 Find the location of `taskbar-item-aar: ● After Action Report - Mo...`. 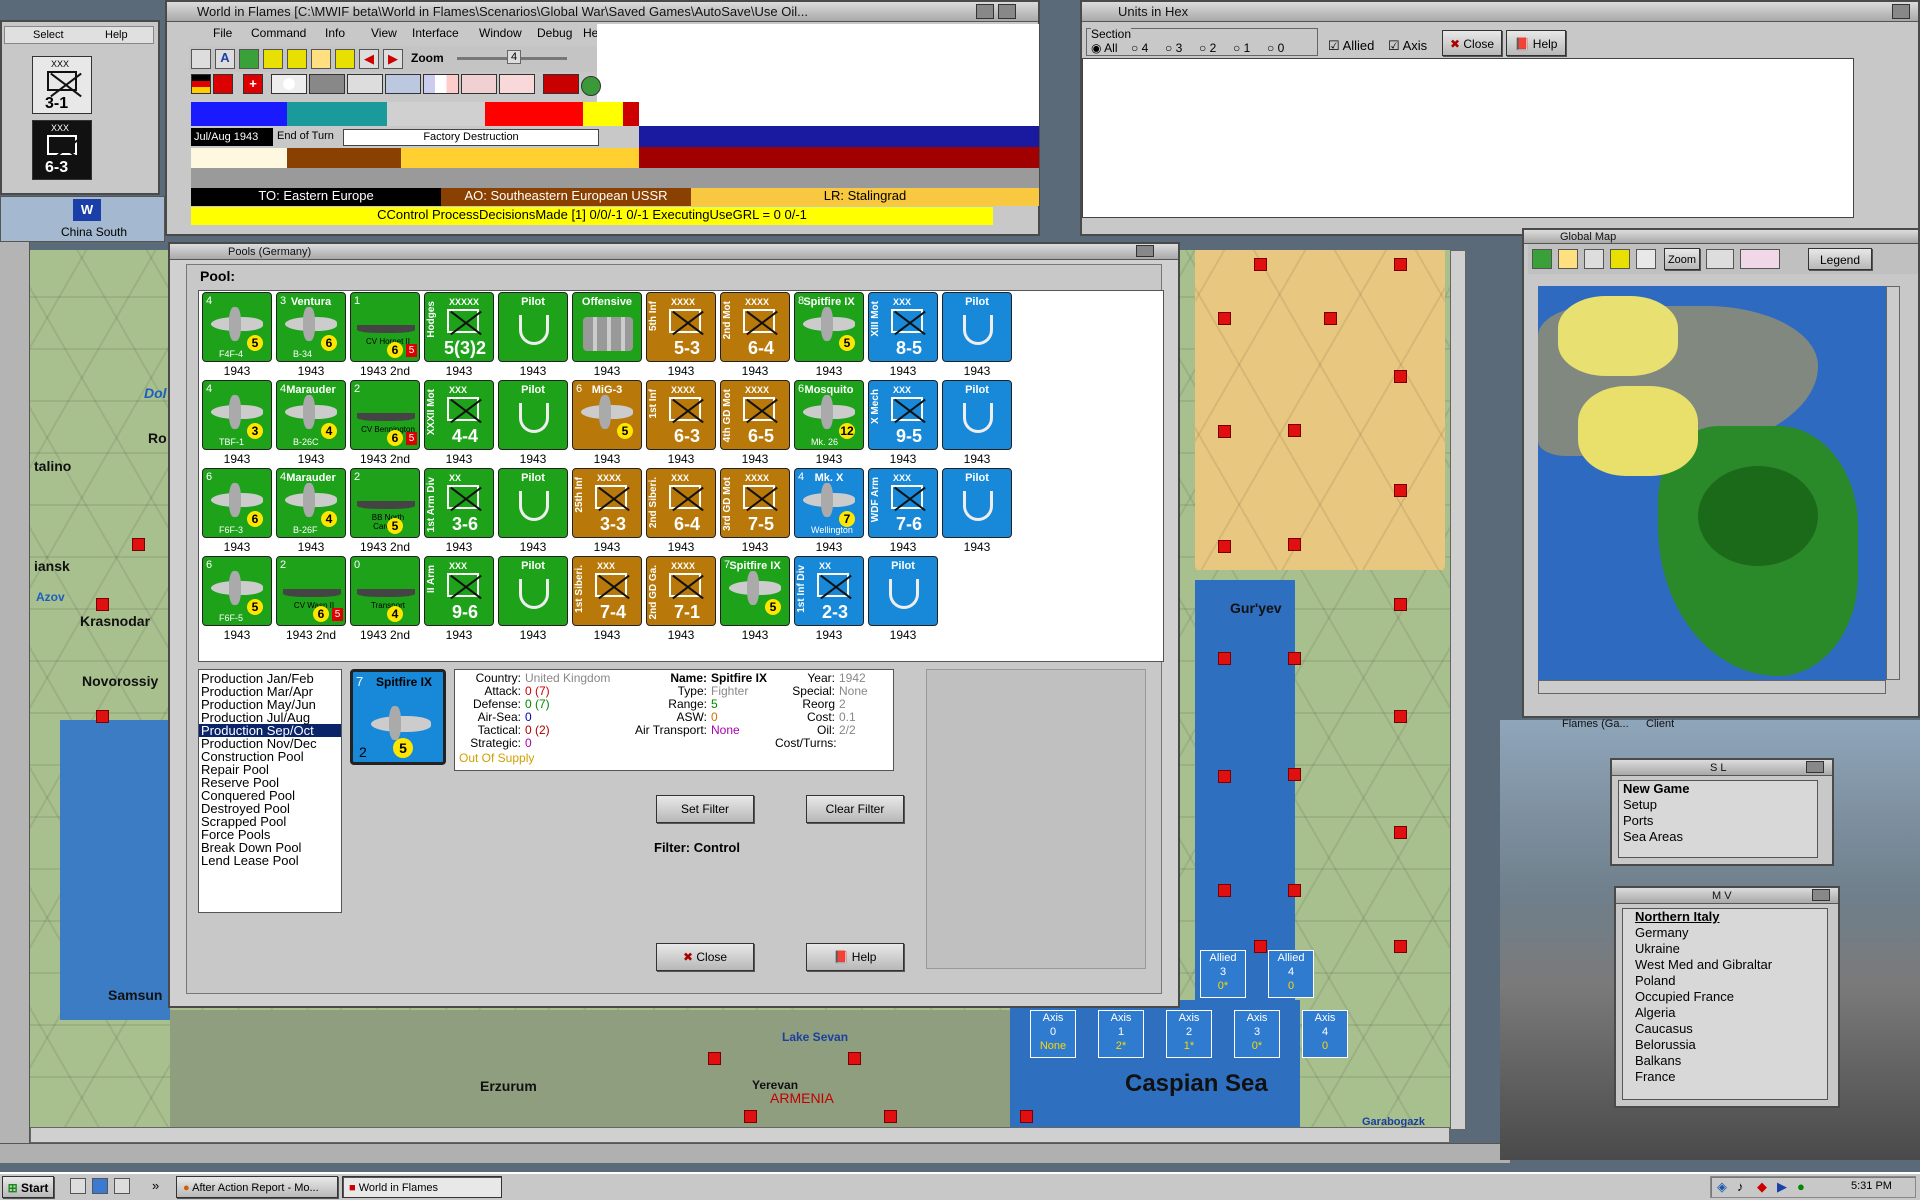

taskbar-item-aar: ● After Action Report - Mo... is located at coordinates (257, 1187).